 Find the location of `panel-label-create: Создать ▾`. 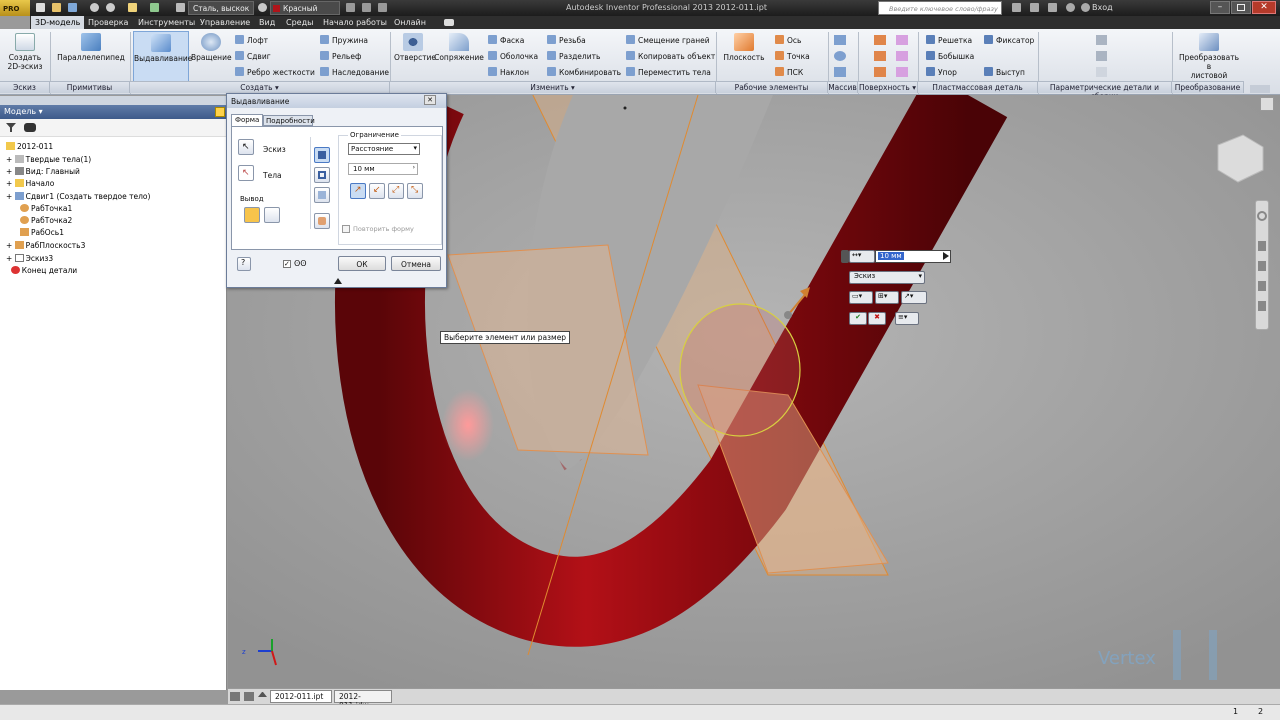

panel-label-create: Создать ▾ is located at coordinates (260, 87).